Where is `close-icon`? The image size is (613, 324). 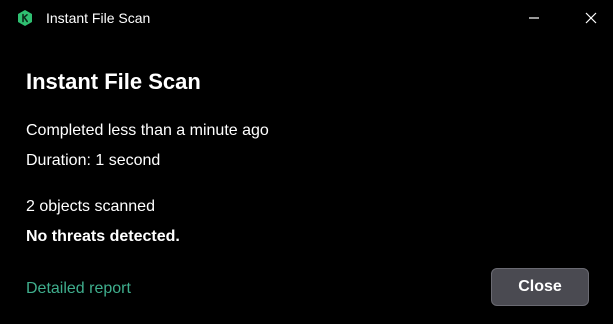 close-icon is located at coordinates (591, 18).